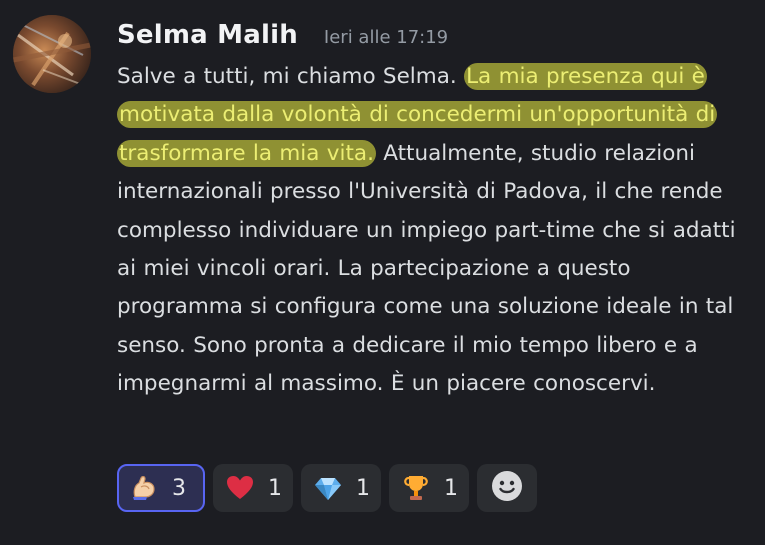 The width and height of the screenshot is (765, 545). Describe the element at coordinates (144, 488) in the screenshot. I see `flexed-biceps-icon` at that location.